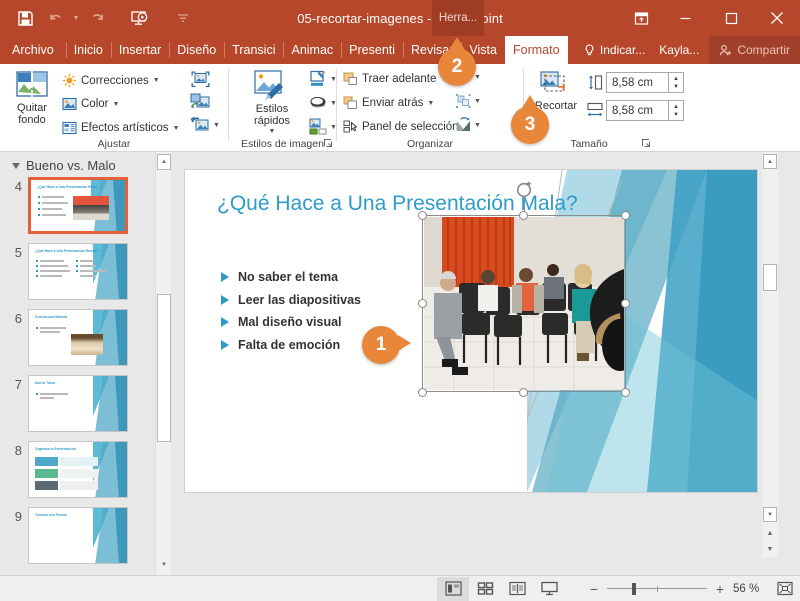  Describe the element at coordinates (625, 215) in the screenshot. I see `resize-handle-ne` at that location.